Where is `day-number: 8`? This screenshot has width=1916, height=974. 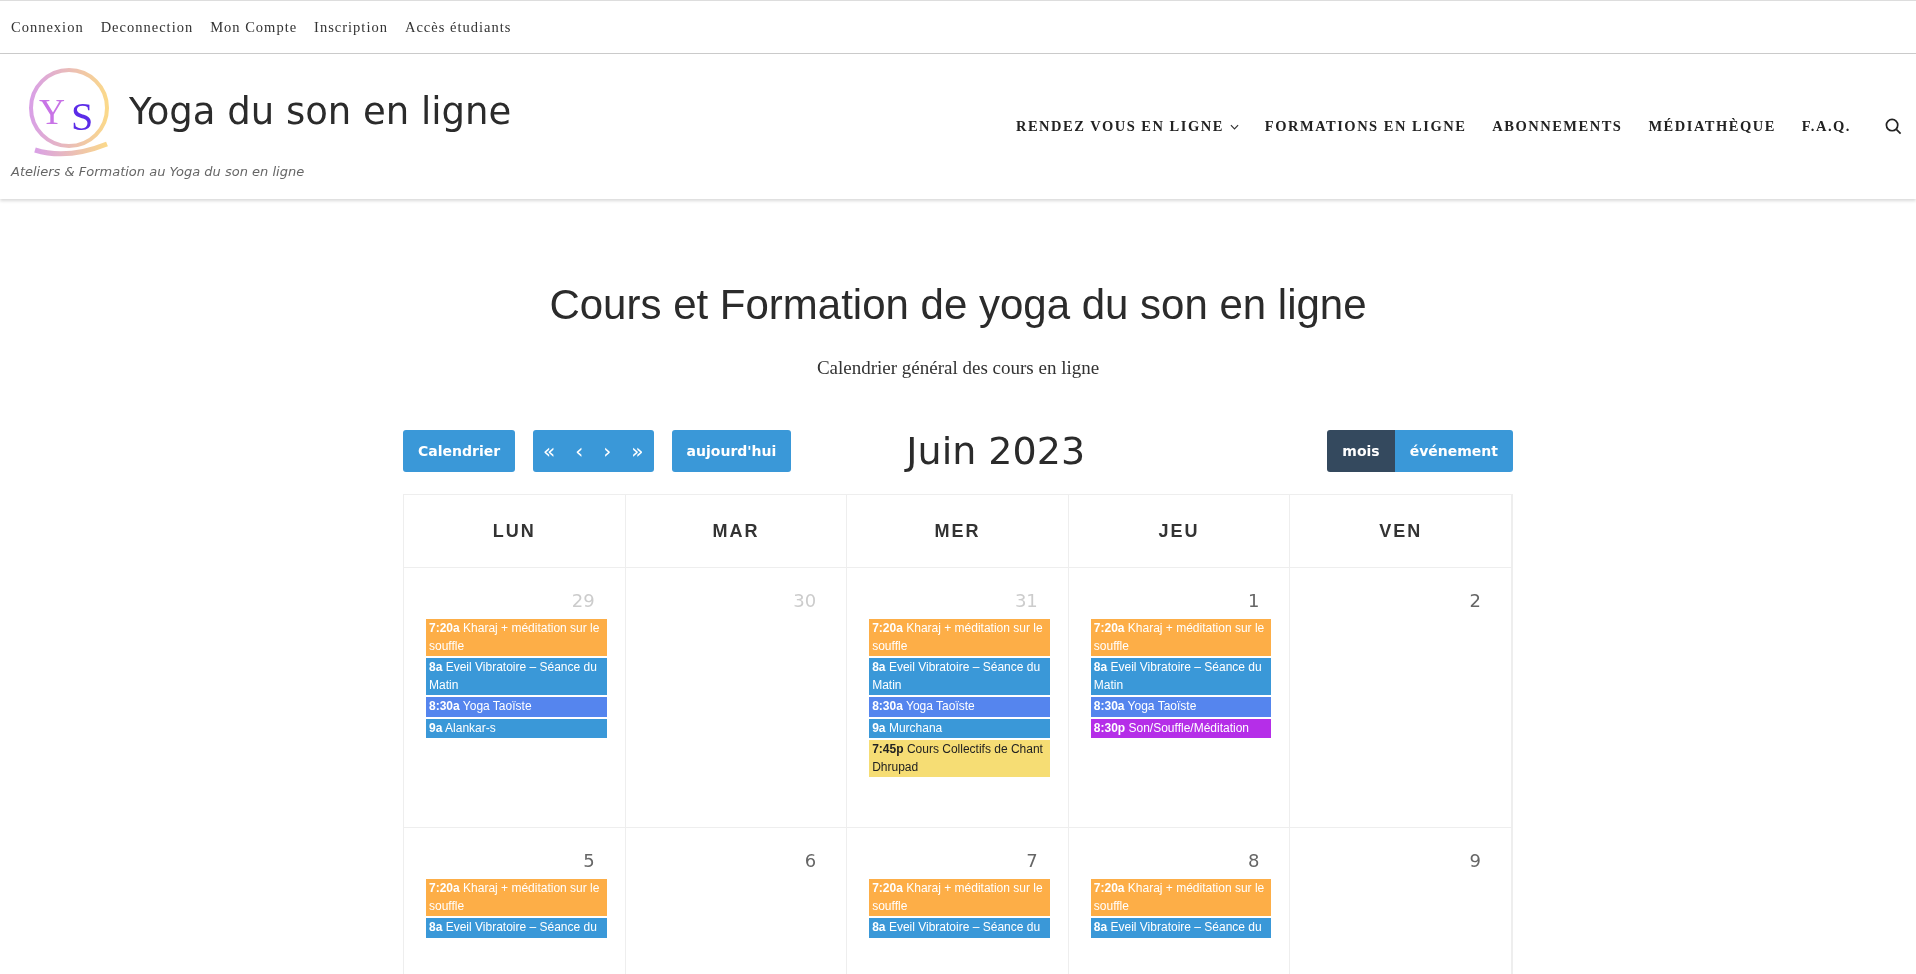 day-number: 8 is located at coordinates (1253, 861).